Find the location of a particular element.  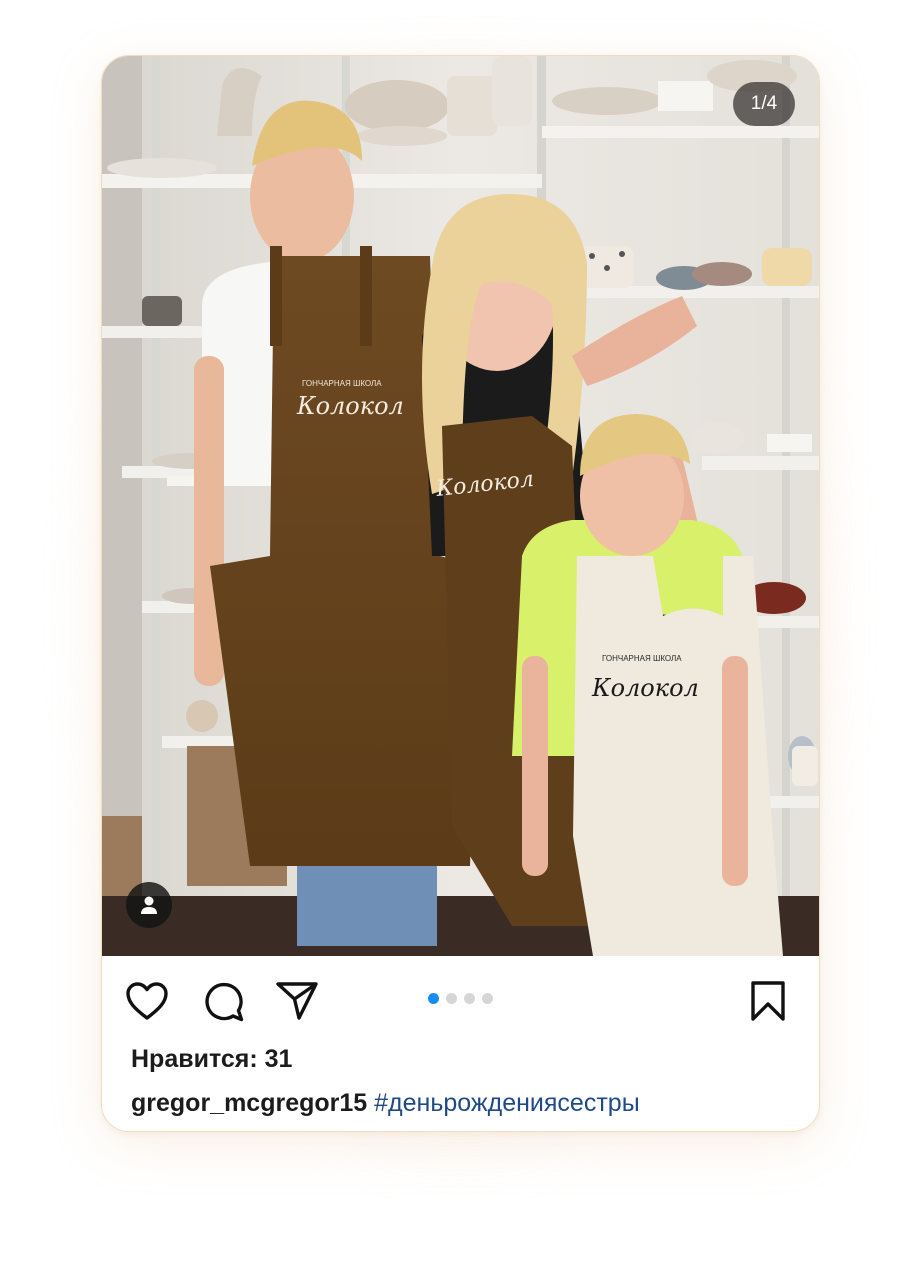

like-button is located at coordinates (147, 1001).